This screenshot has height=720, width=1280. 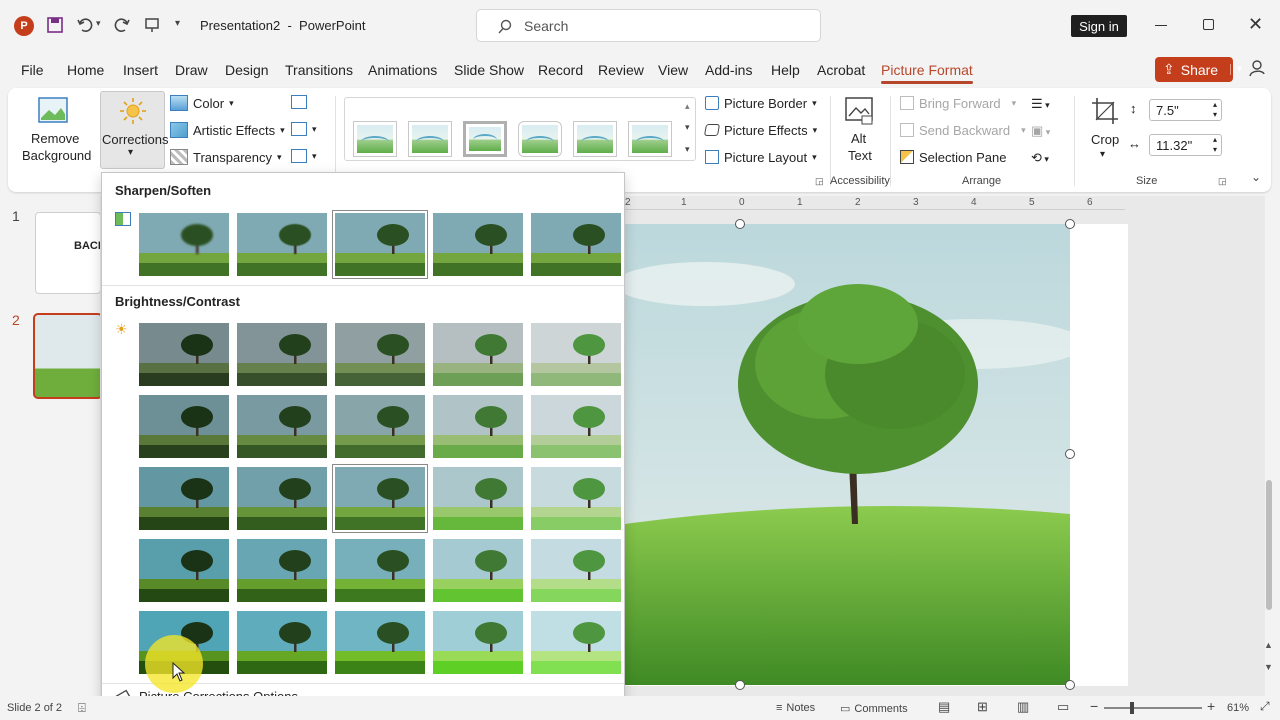 What do you see at coordinates (1268, 667) in the screenshot?
I see `scroll-down-icon: ▼` at bounding box center [1268, 667].